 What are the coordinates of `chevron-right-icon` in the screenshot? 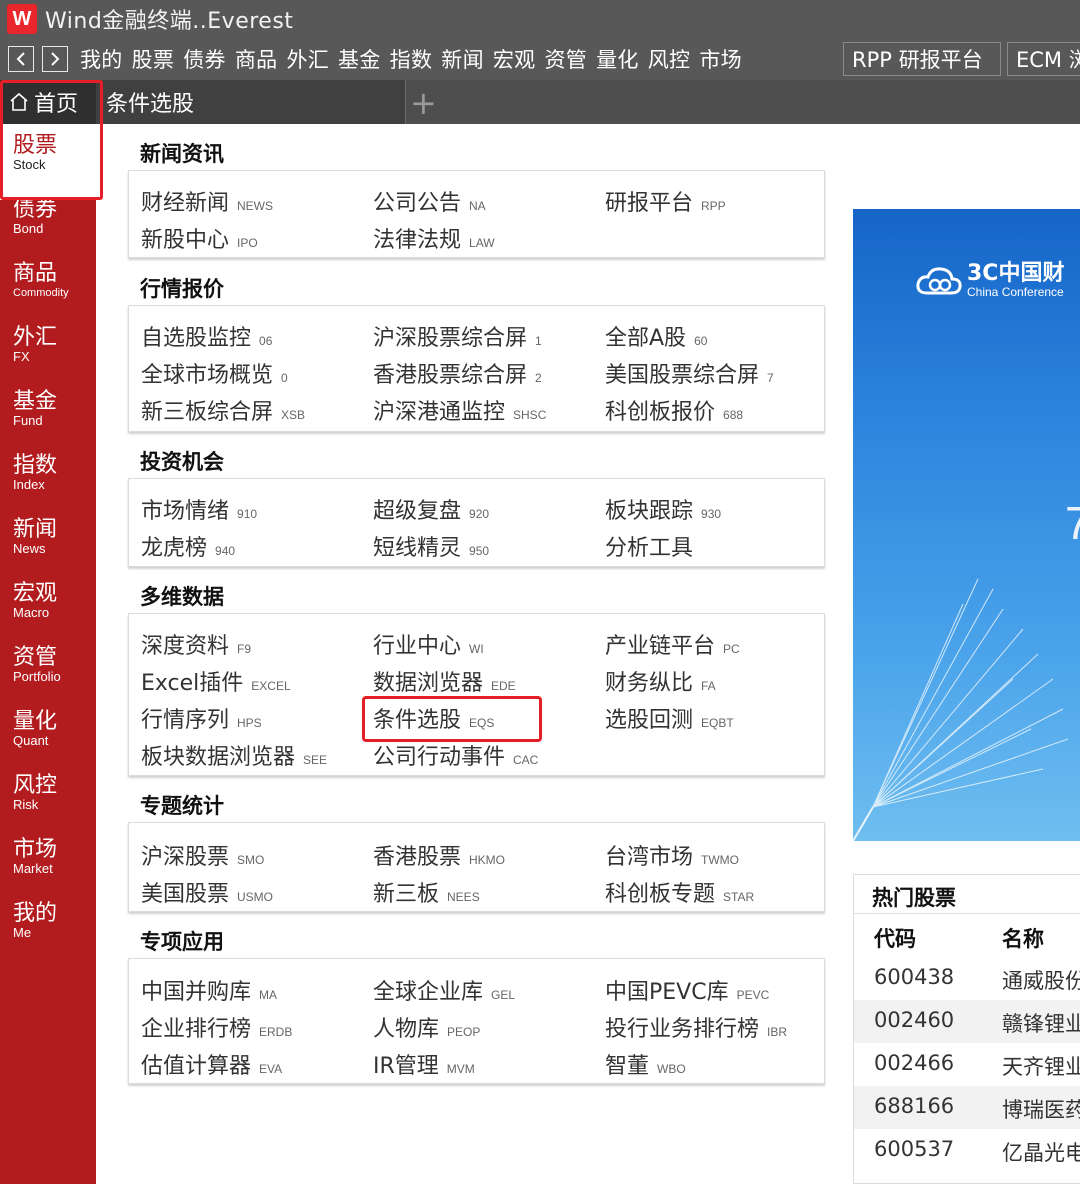 It's located at (55, 59).